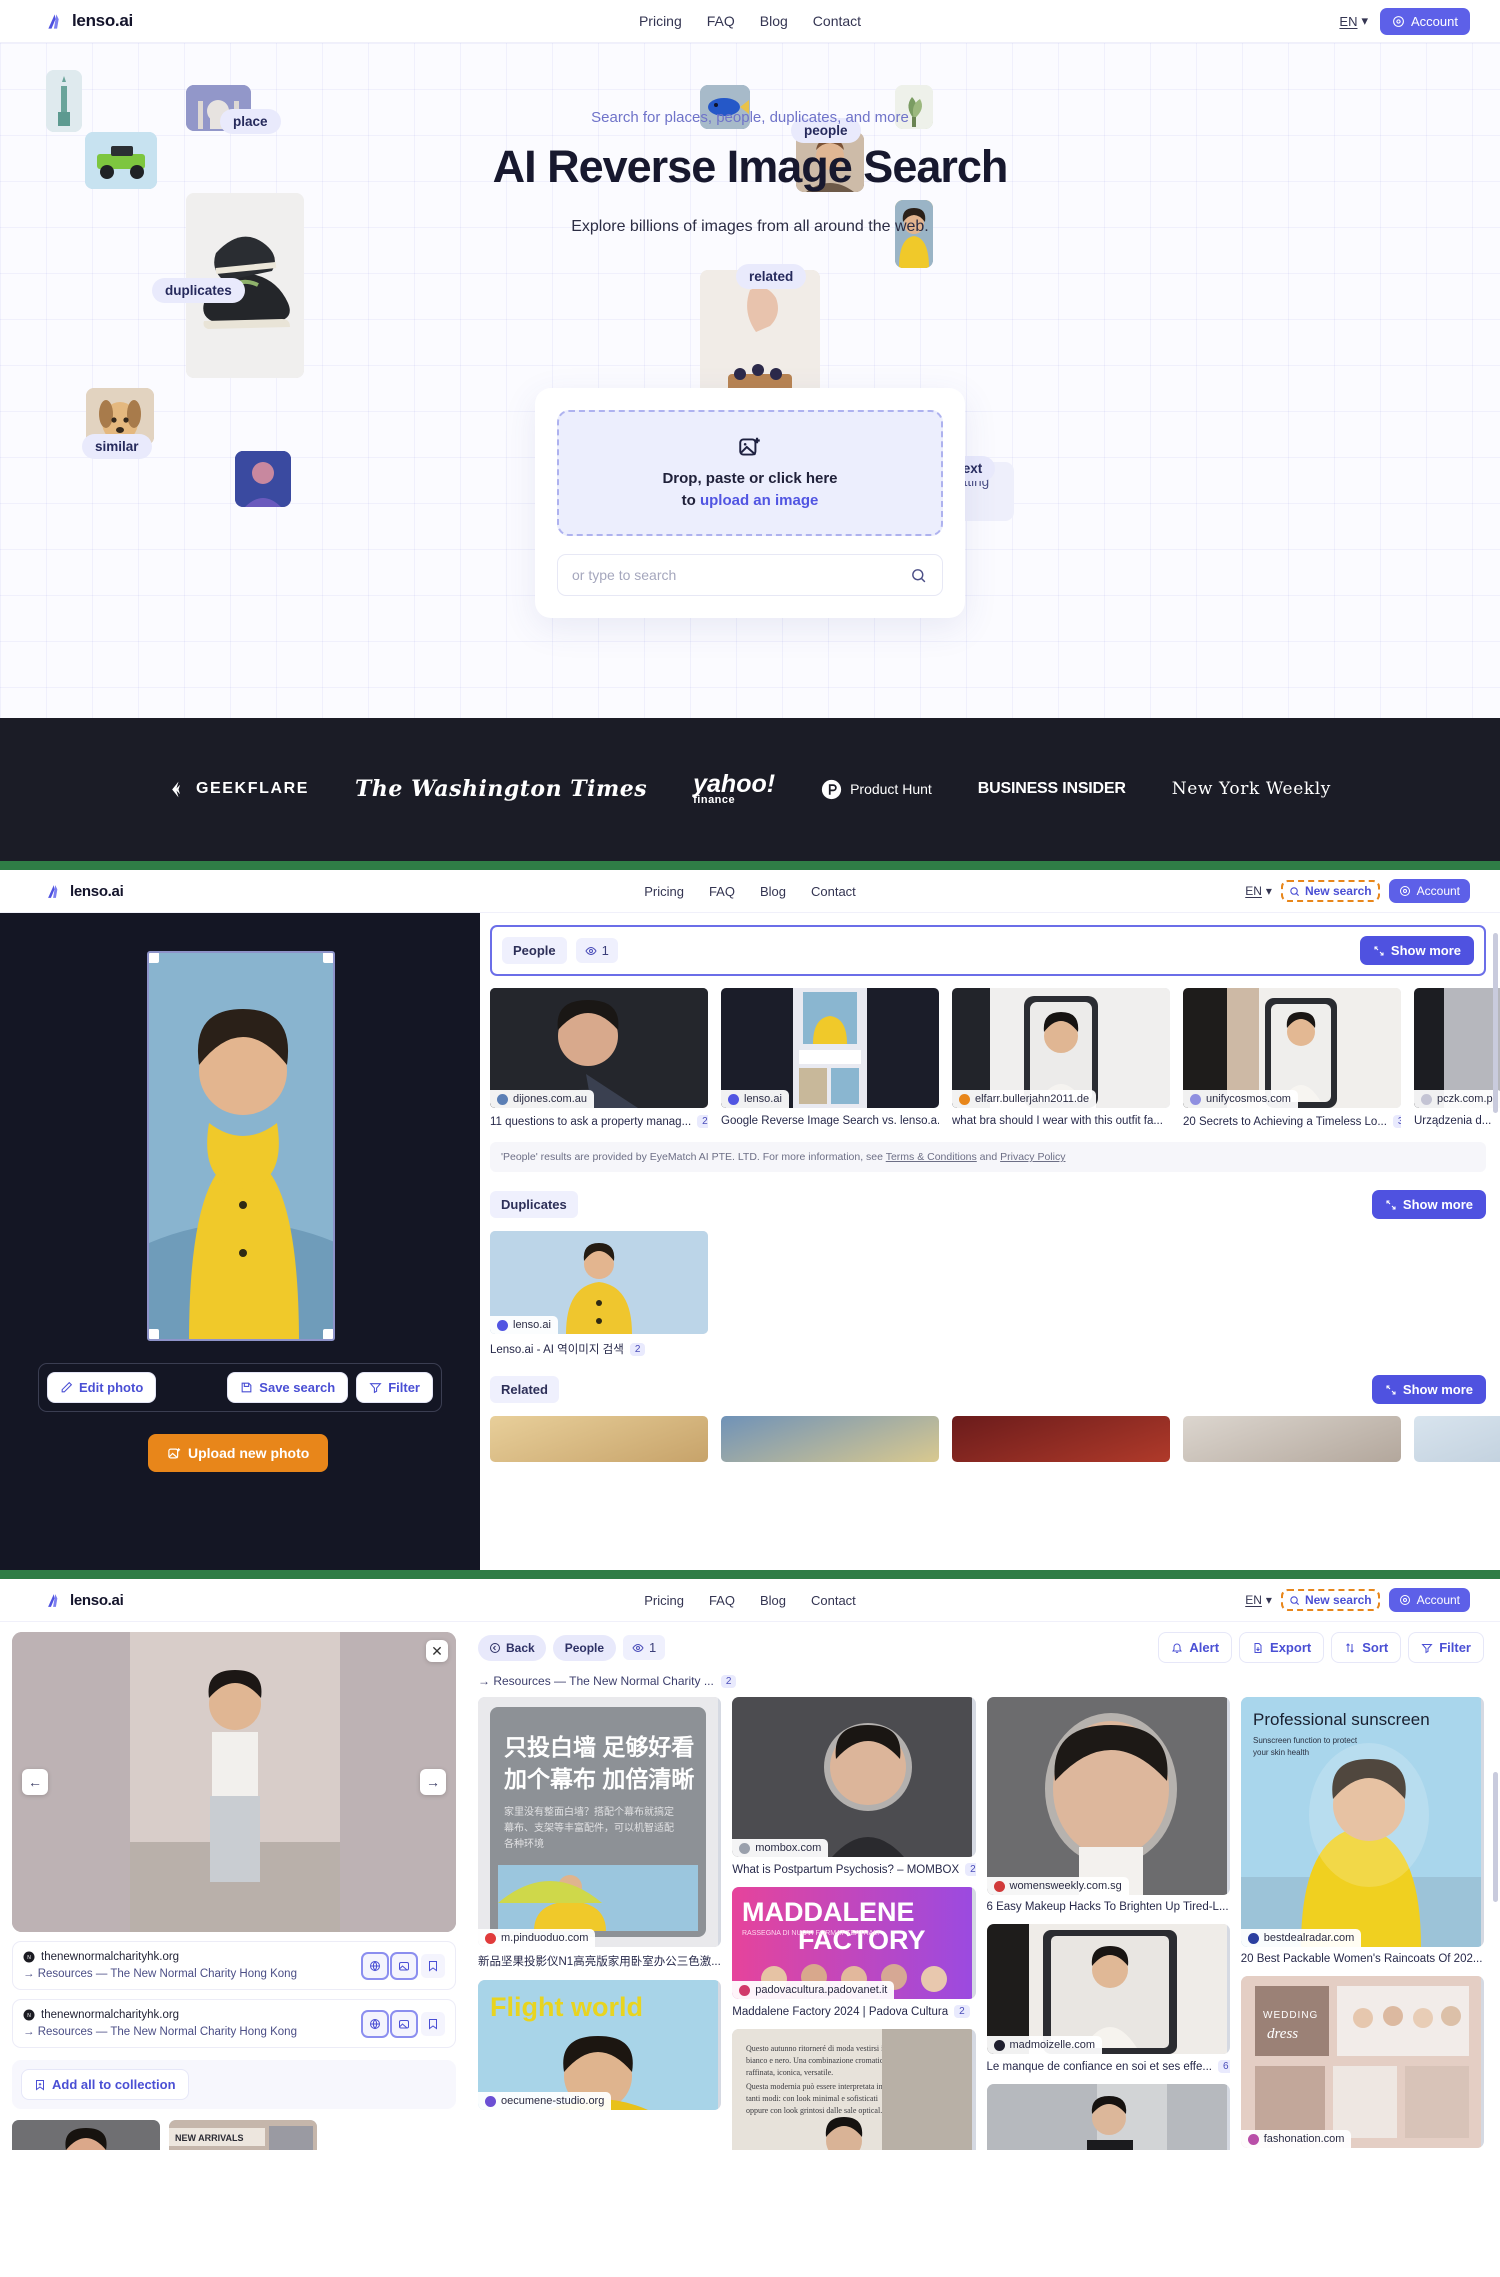 The image size is (1500, 2277). Describe the element at coordinates (1108, 1989) in the screenshot. I see `grid-card-image: madmoizelle.com` at that location.